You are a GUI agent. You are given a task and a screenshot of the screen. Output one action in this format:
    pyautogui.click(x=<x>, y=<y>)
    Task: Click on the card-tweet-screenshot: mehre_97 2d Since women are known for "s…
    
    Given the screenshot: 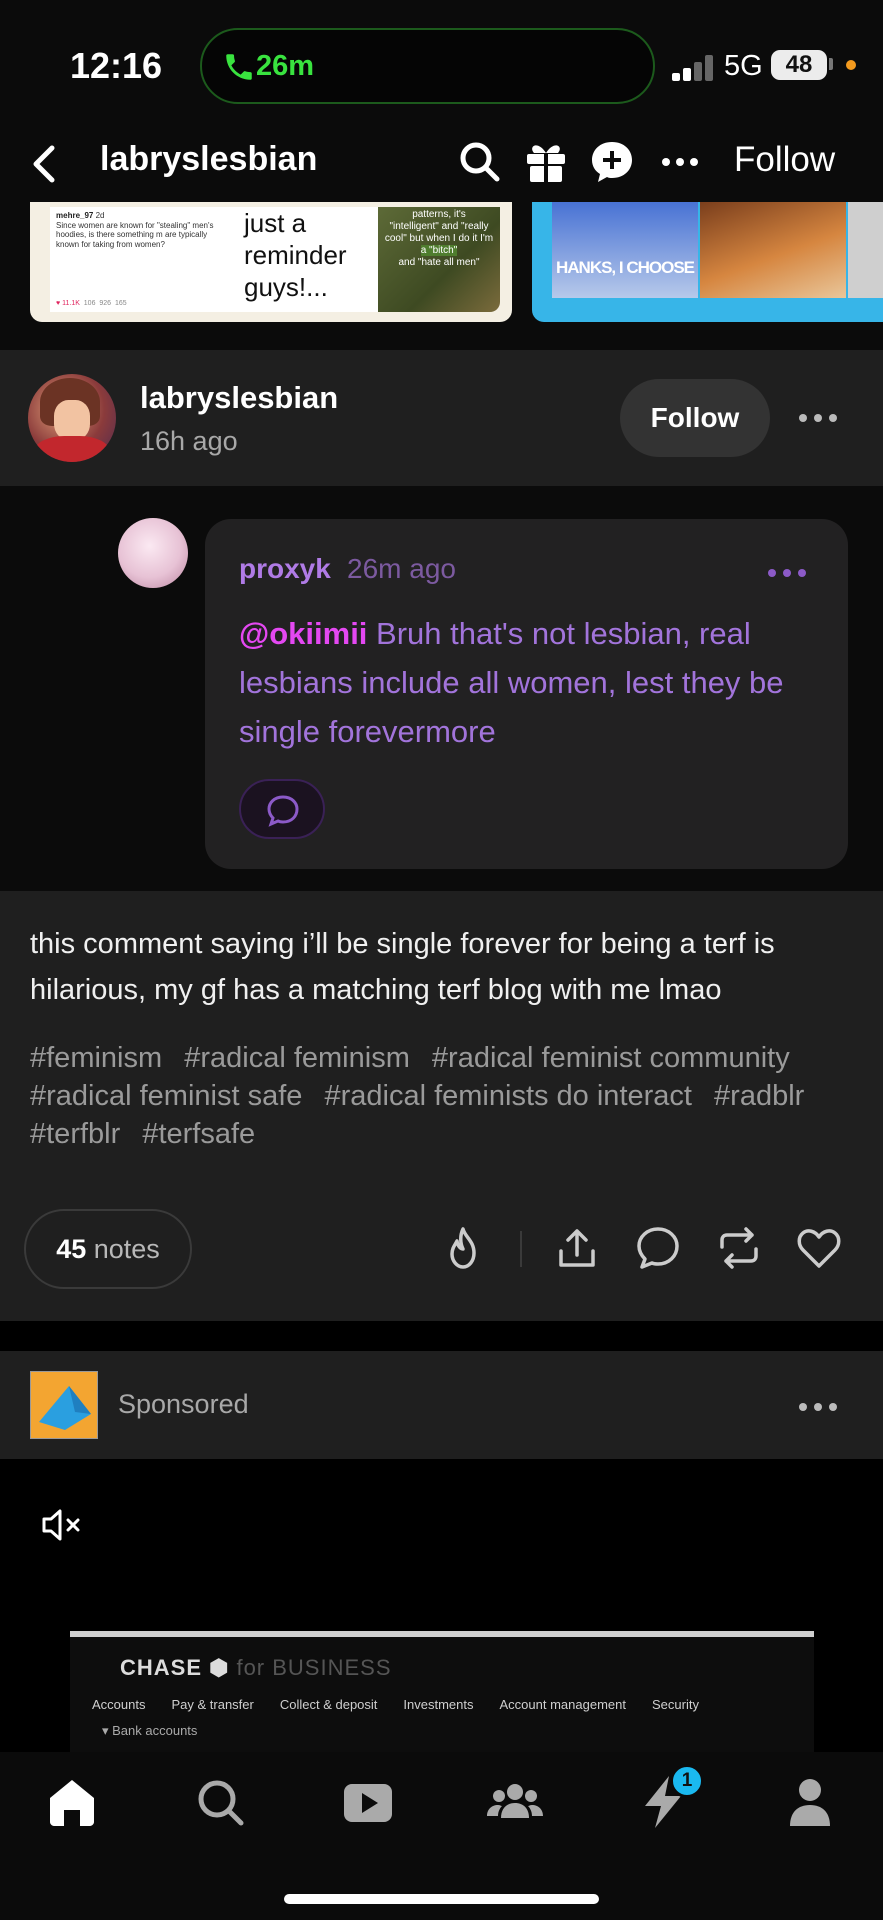 What is the action you would take?
    pyautogui.click(x=139, y=259)
    